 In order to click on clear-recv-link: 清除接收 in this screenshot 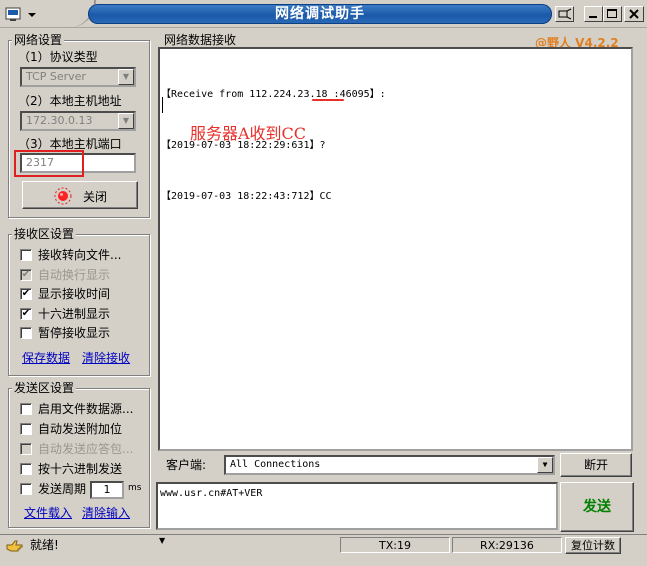, I will do `click(106, 358)`.